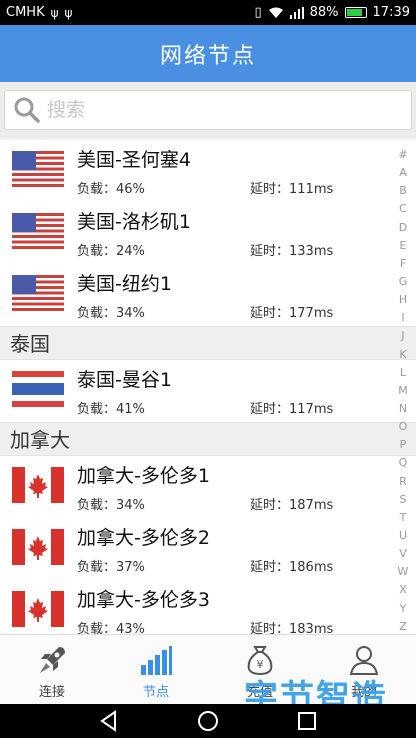 The height and width of the screenshot is (738, 416). I want to click on node-delay: 延时：111ms, so click(292, 189).